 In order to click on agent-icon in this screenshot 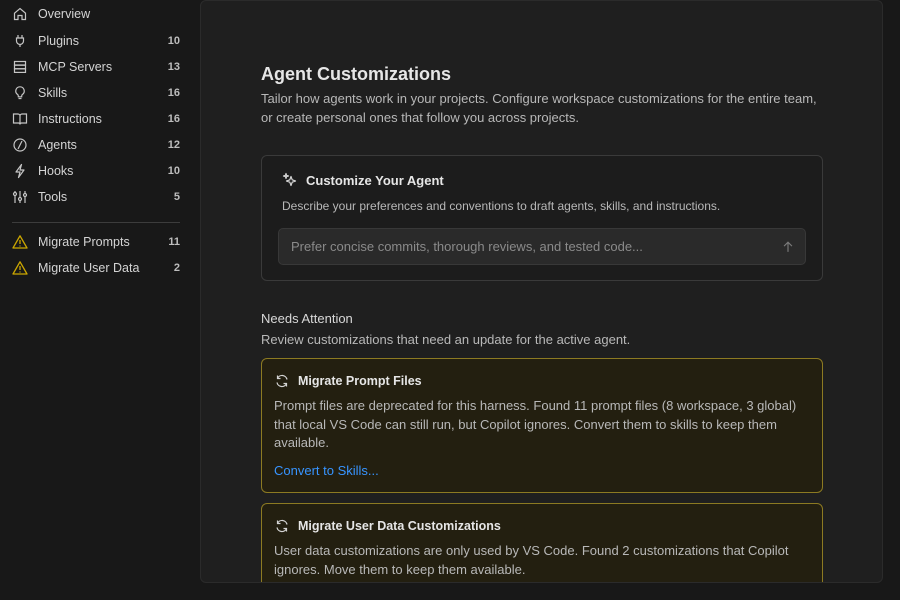, I will do `click(20, 145)`.